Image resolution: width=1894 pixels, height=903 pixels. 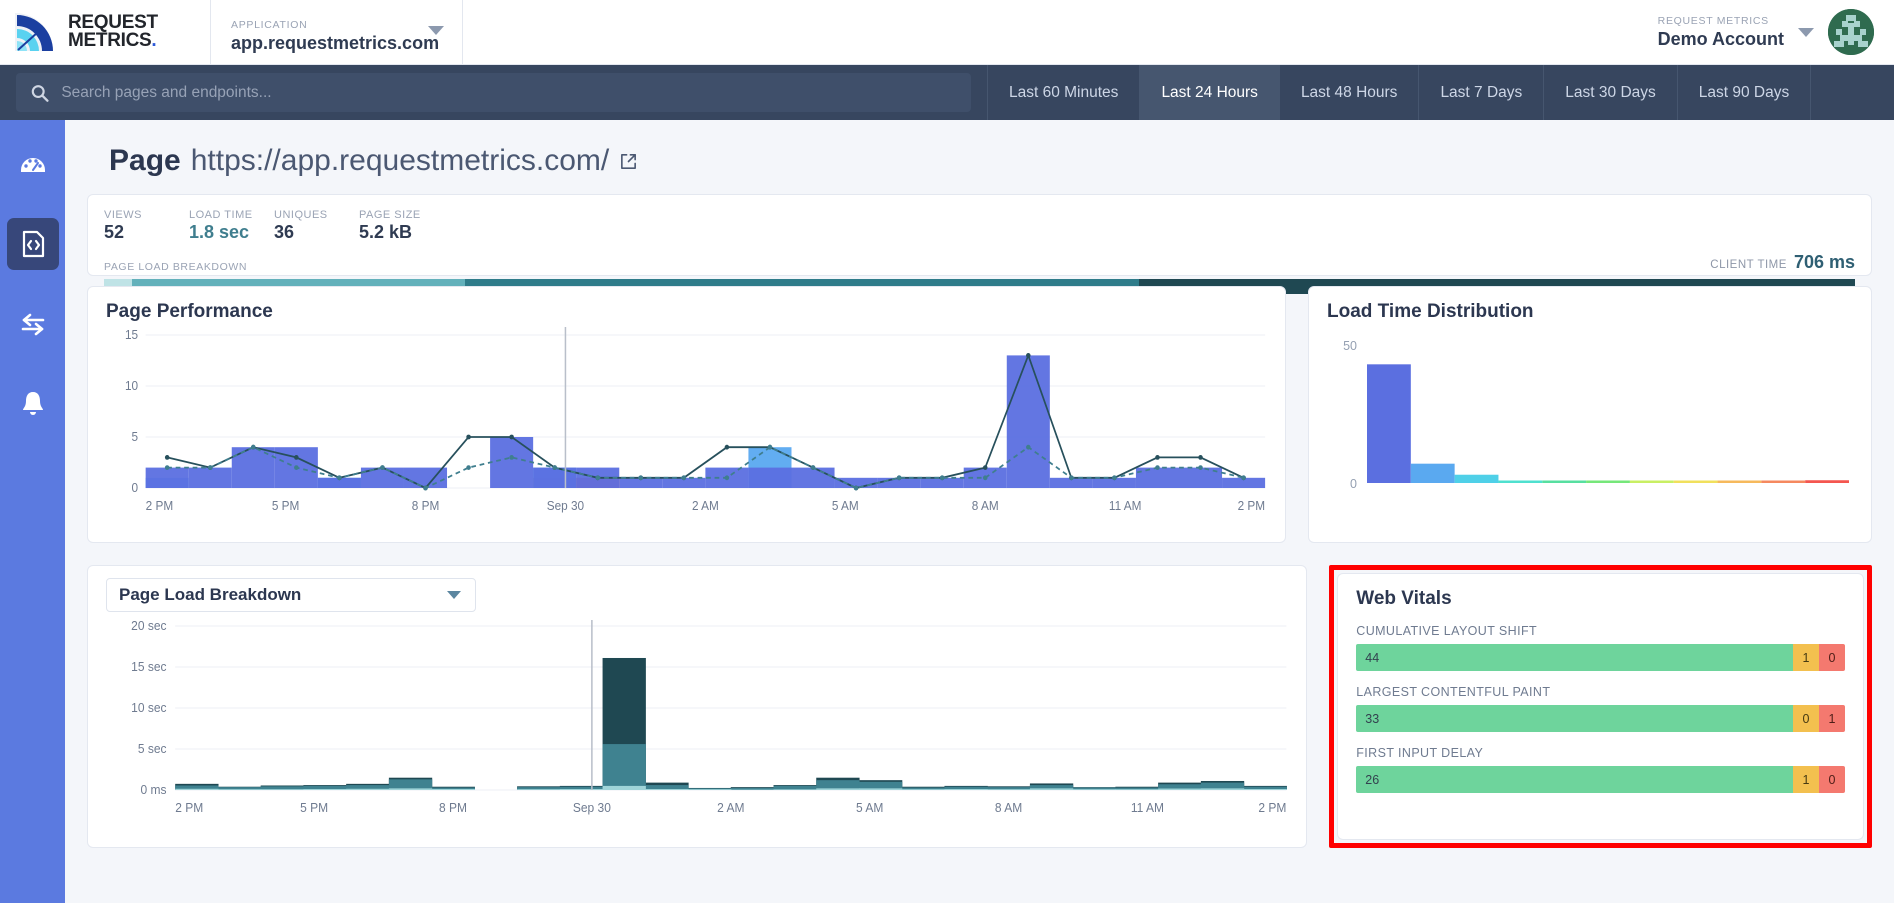 What do you see at coordinates (1453, 692) in the screenshot?
I see `web-vital-label: LARGEST CONTENTFUL PAINT` at bounding box center [1453, 692].